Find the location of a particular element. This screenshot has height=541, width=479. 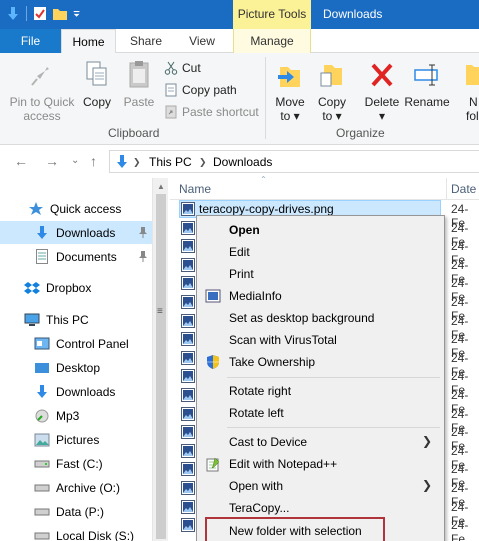

menu-item-mediainfo: MediaInfo is located at coordinates (320, 296).